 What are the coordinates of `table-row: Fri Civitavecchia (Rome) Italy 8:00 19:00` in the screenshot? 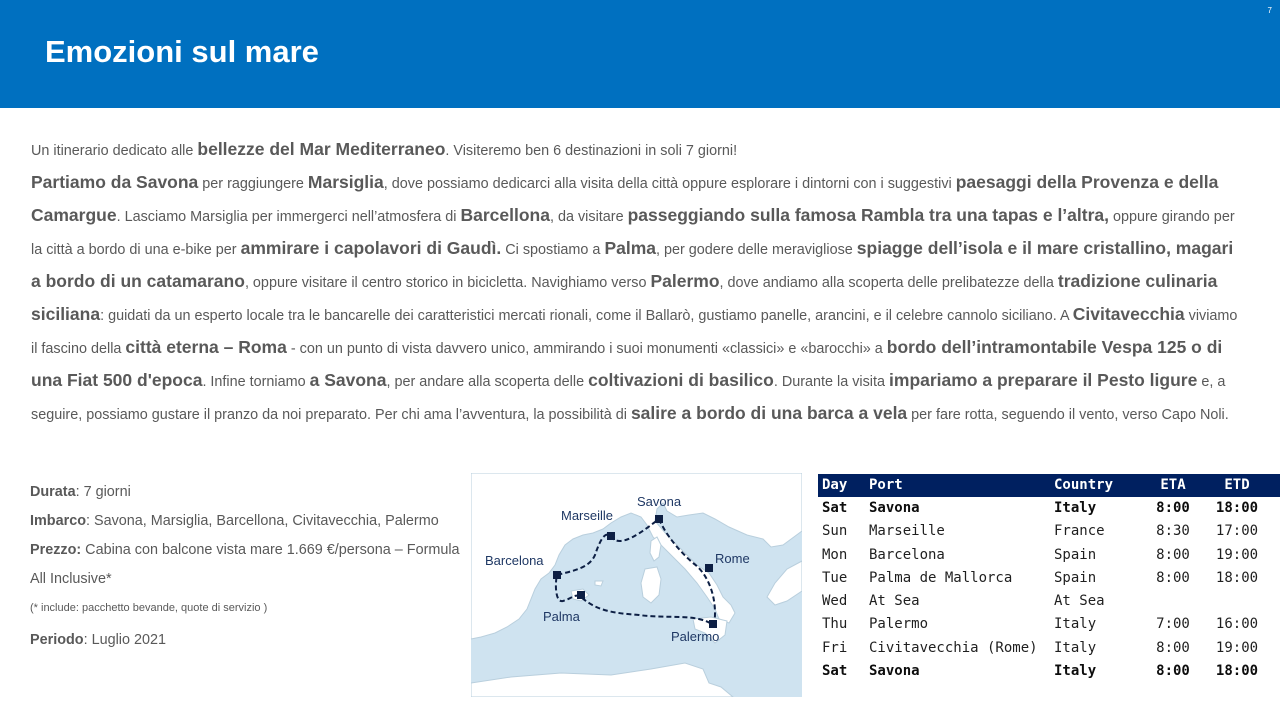 It's located at (1049, 648).